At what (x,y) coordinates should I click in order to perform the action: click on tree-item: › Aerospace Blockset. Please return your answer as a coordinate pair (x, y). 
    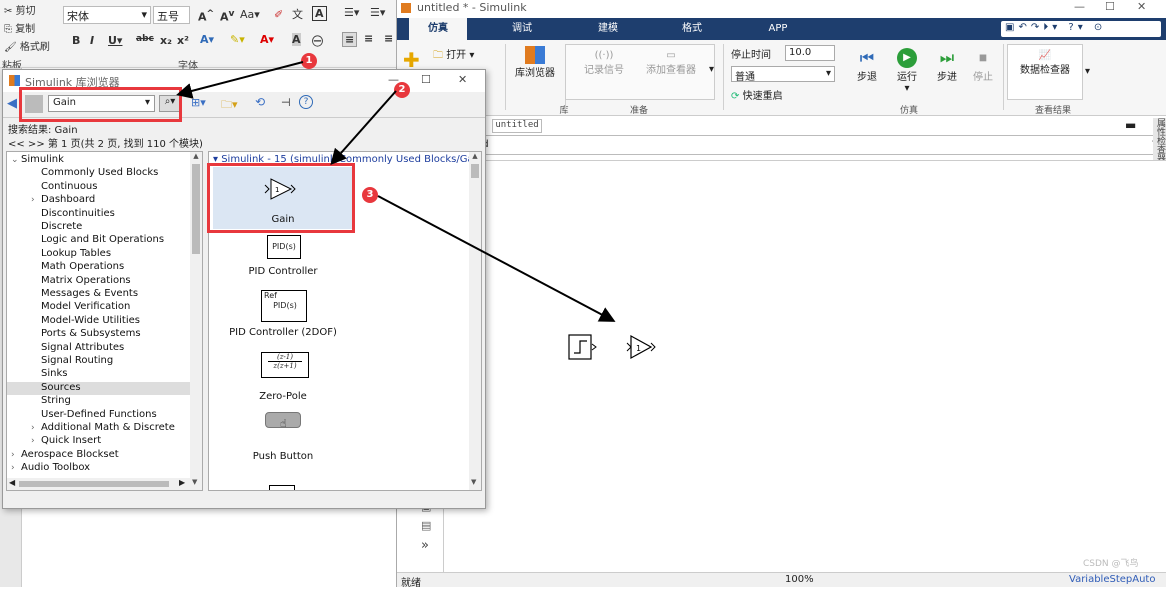
    Looking at the image, I should click on (98, 455).